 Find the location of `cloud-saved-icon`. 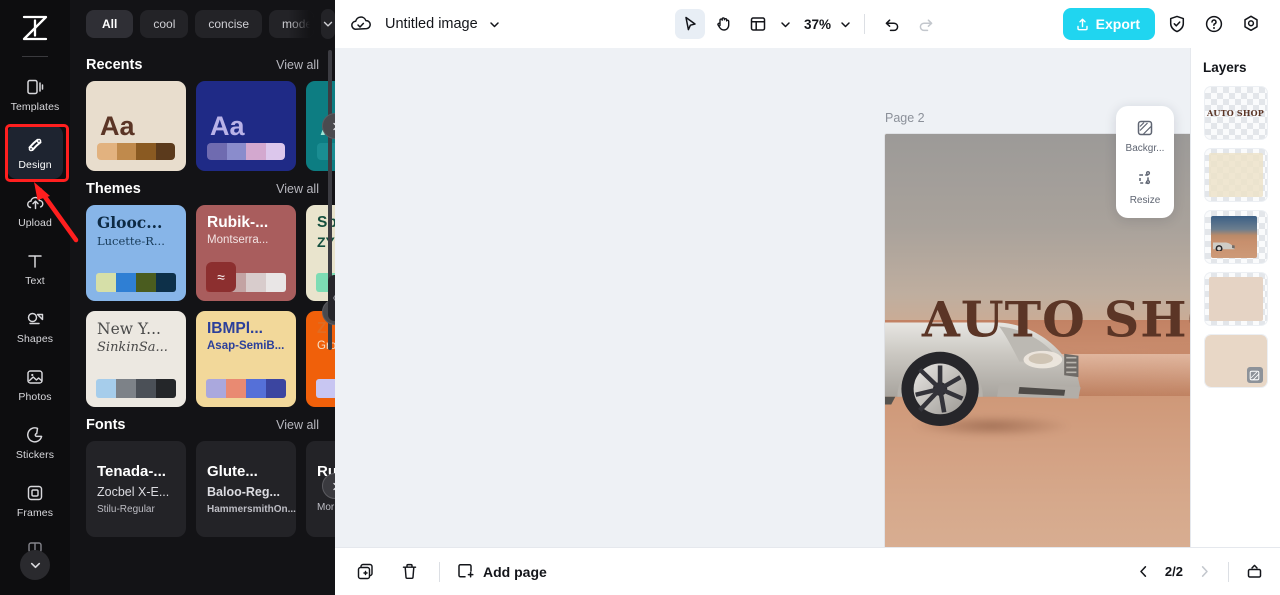

cloud-saved-icon is located at coordinates (361, 24).